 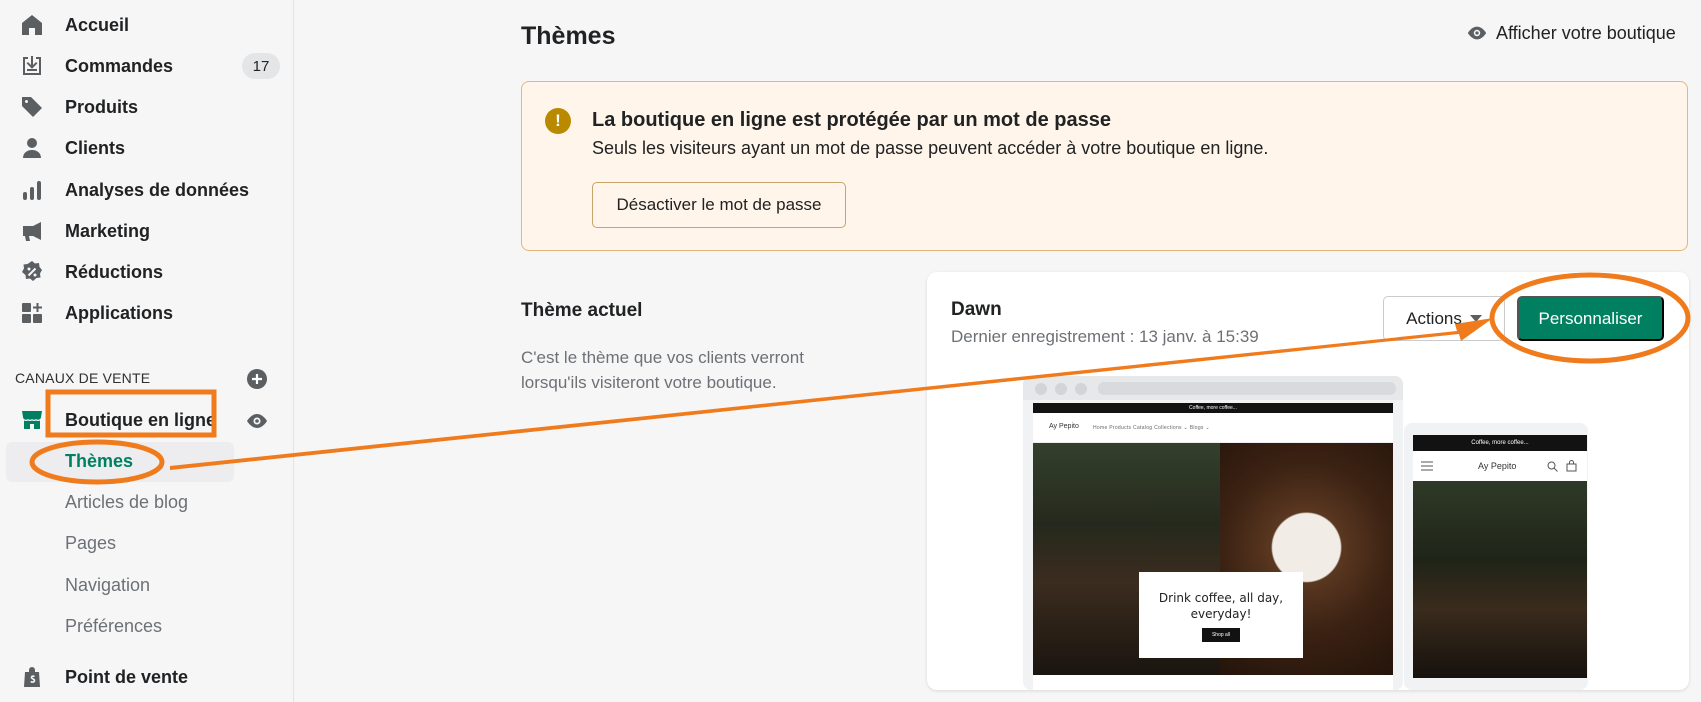 What do you see at coordinates (127, 676) in the screenshot?
I see `sidebar-item-label: Point de vente` at bounding box center [127, 676].